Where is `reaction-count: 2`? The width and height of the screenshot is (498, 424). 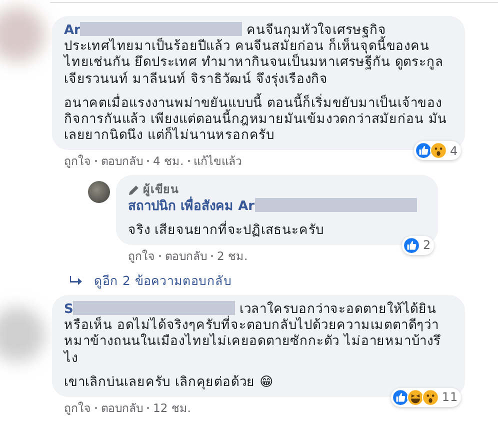
reaction-count: 2 is located at coordinates (418, 246).